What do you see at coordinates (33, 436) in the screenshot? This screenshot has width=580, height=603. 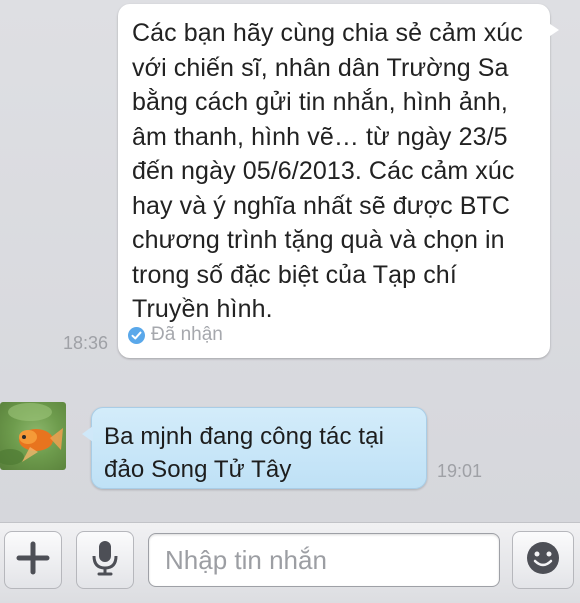 I see `avatar` at bounding box center [33, 436].